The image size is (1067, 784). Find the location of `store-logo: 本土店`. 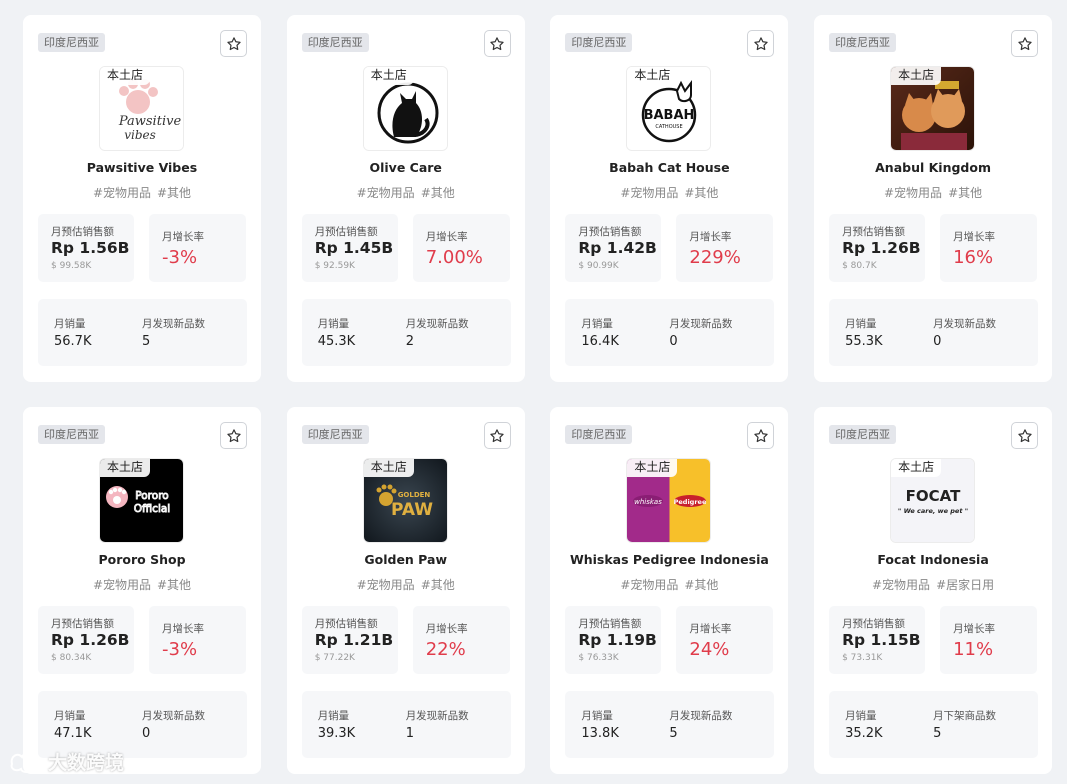

store-logo: 本土店 is located at coordinates (933, 108).